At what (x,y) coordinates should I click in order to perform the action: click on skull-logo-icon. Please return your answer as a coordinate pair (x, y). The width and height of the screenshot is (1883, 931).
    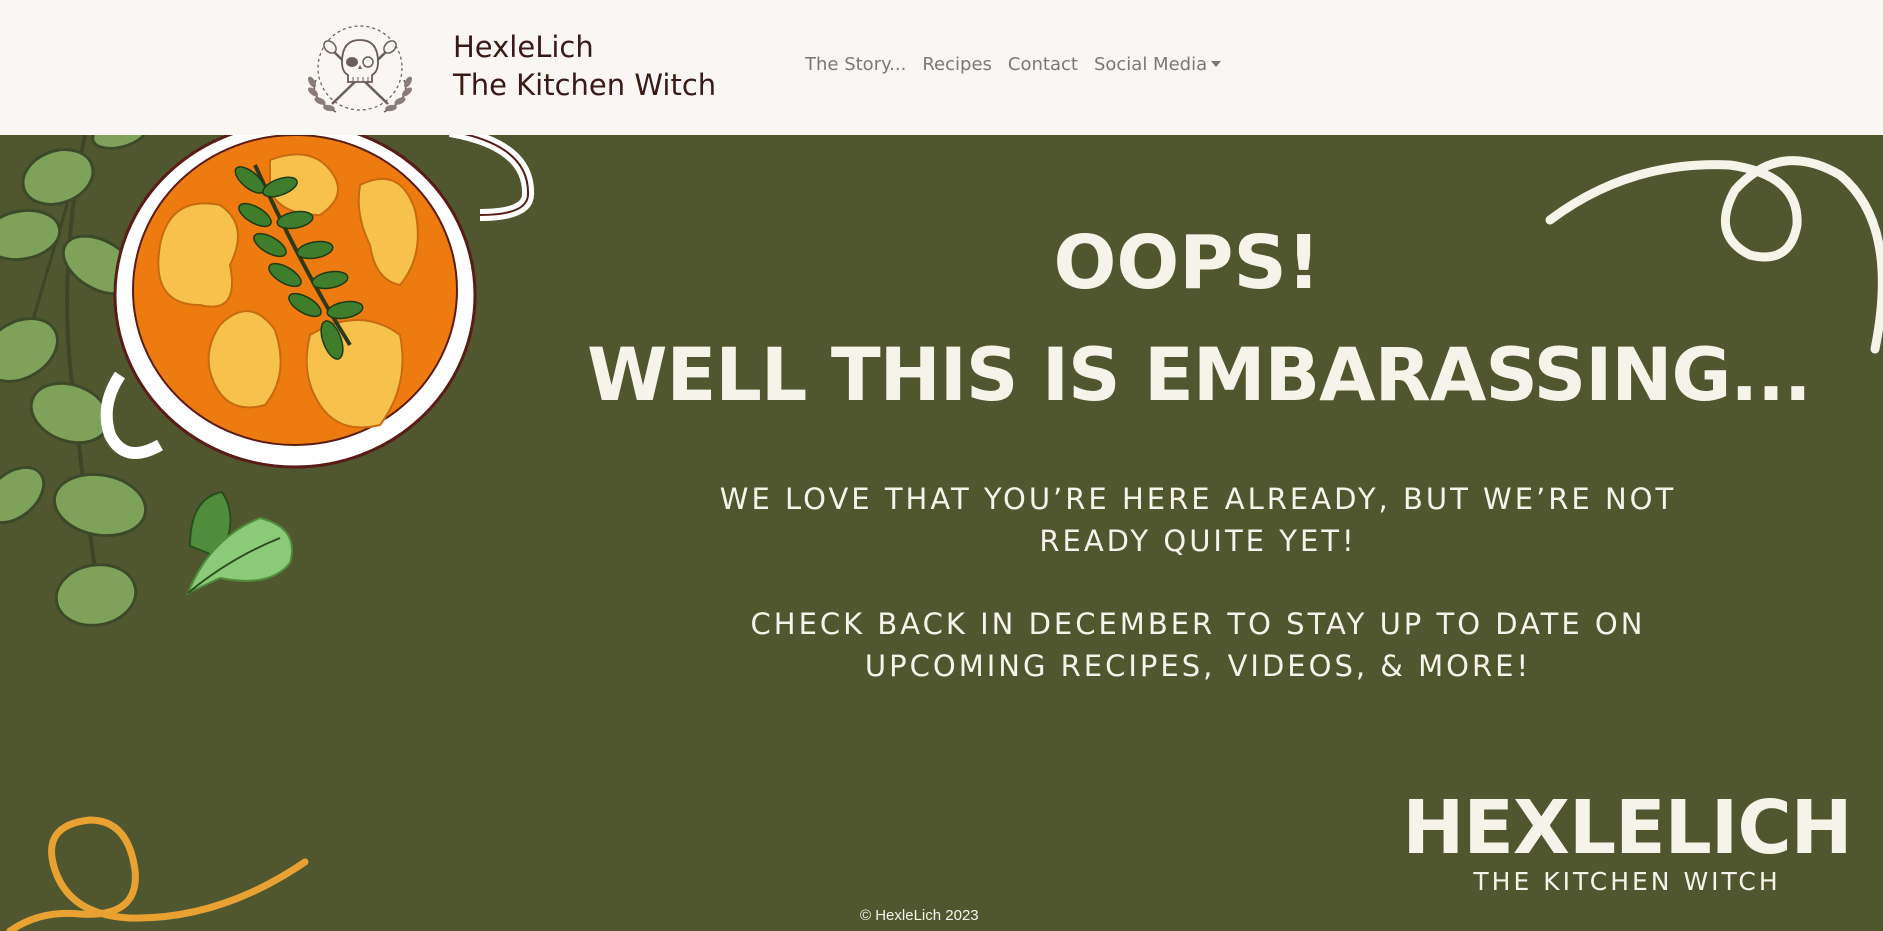
    Looking at the image, I should click on (360, 69).